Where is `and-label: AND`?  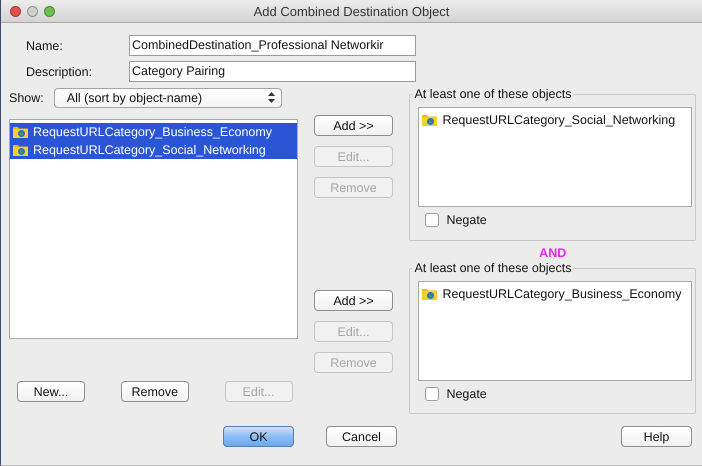
and-label: AND is located at coordinates (552, 253).